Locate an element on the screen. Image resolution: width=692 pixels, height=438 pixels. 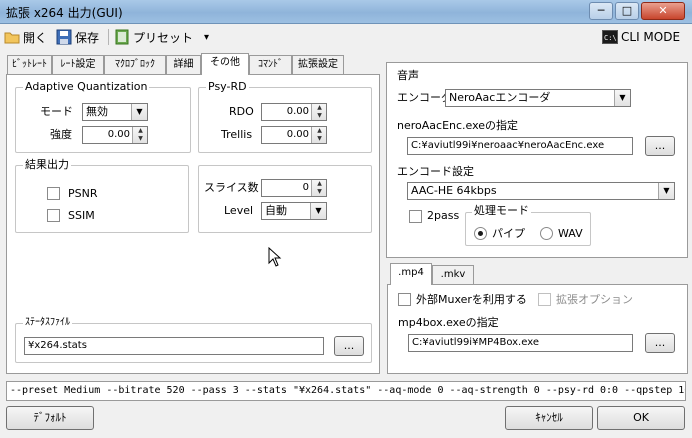
pipe-radio is located at coordinates (480, 233).